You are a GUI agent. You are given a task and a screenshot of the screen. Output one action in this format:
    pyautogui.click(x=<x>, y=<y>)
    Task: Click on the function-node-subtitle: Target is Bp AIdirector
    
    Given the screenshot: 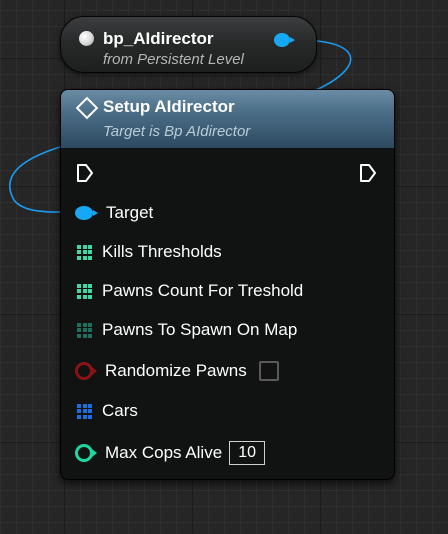 What is the action you would take?
    pyautogui.click(x=177, y=131)
    